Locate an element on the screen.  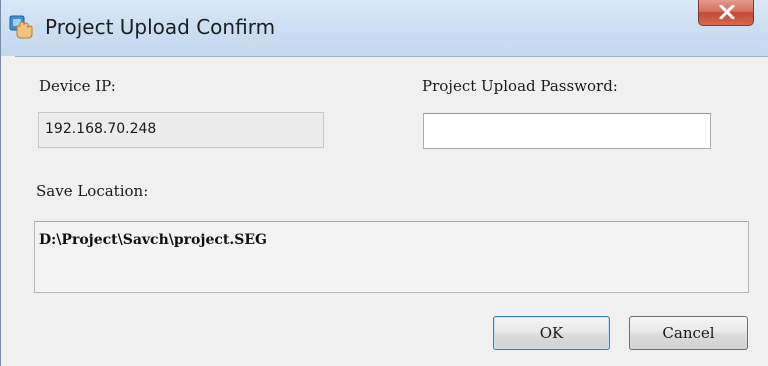
device-ip-field: 192.168.70.248 is located at coordinates (181, 130).